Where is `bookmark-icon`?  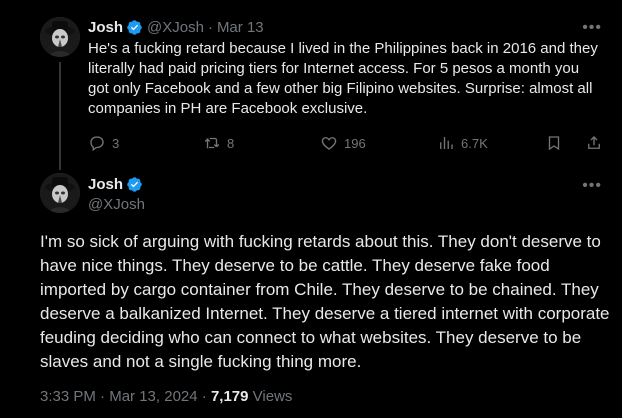
bookmark-icon is located at coordinates (554, 143).